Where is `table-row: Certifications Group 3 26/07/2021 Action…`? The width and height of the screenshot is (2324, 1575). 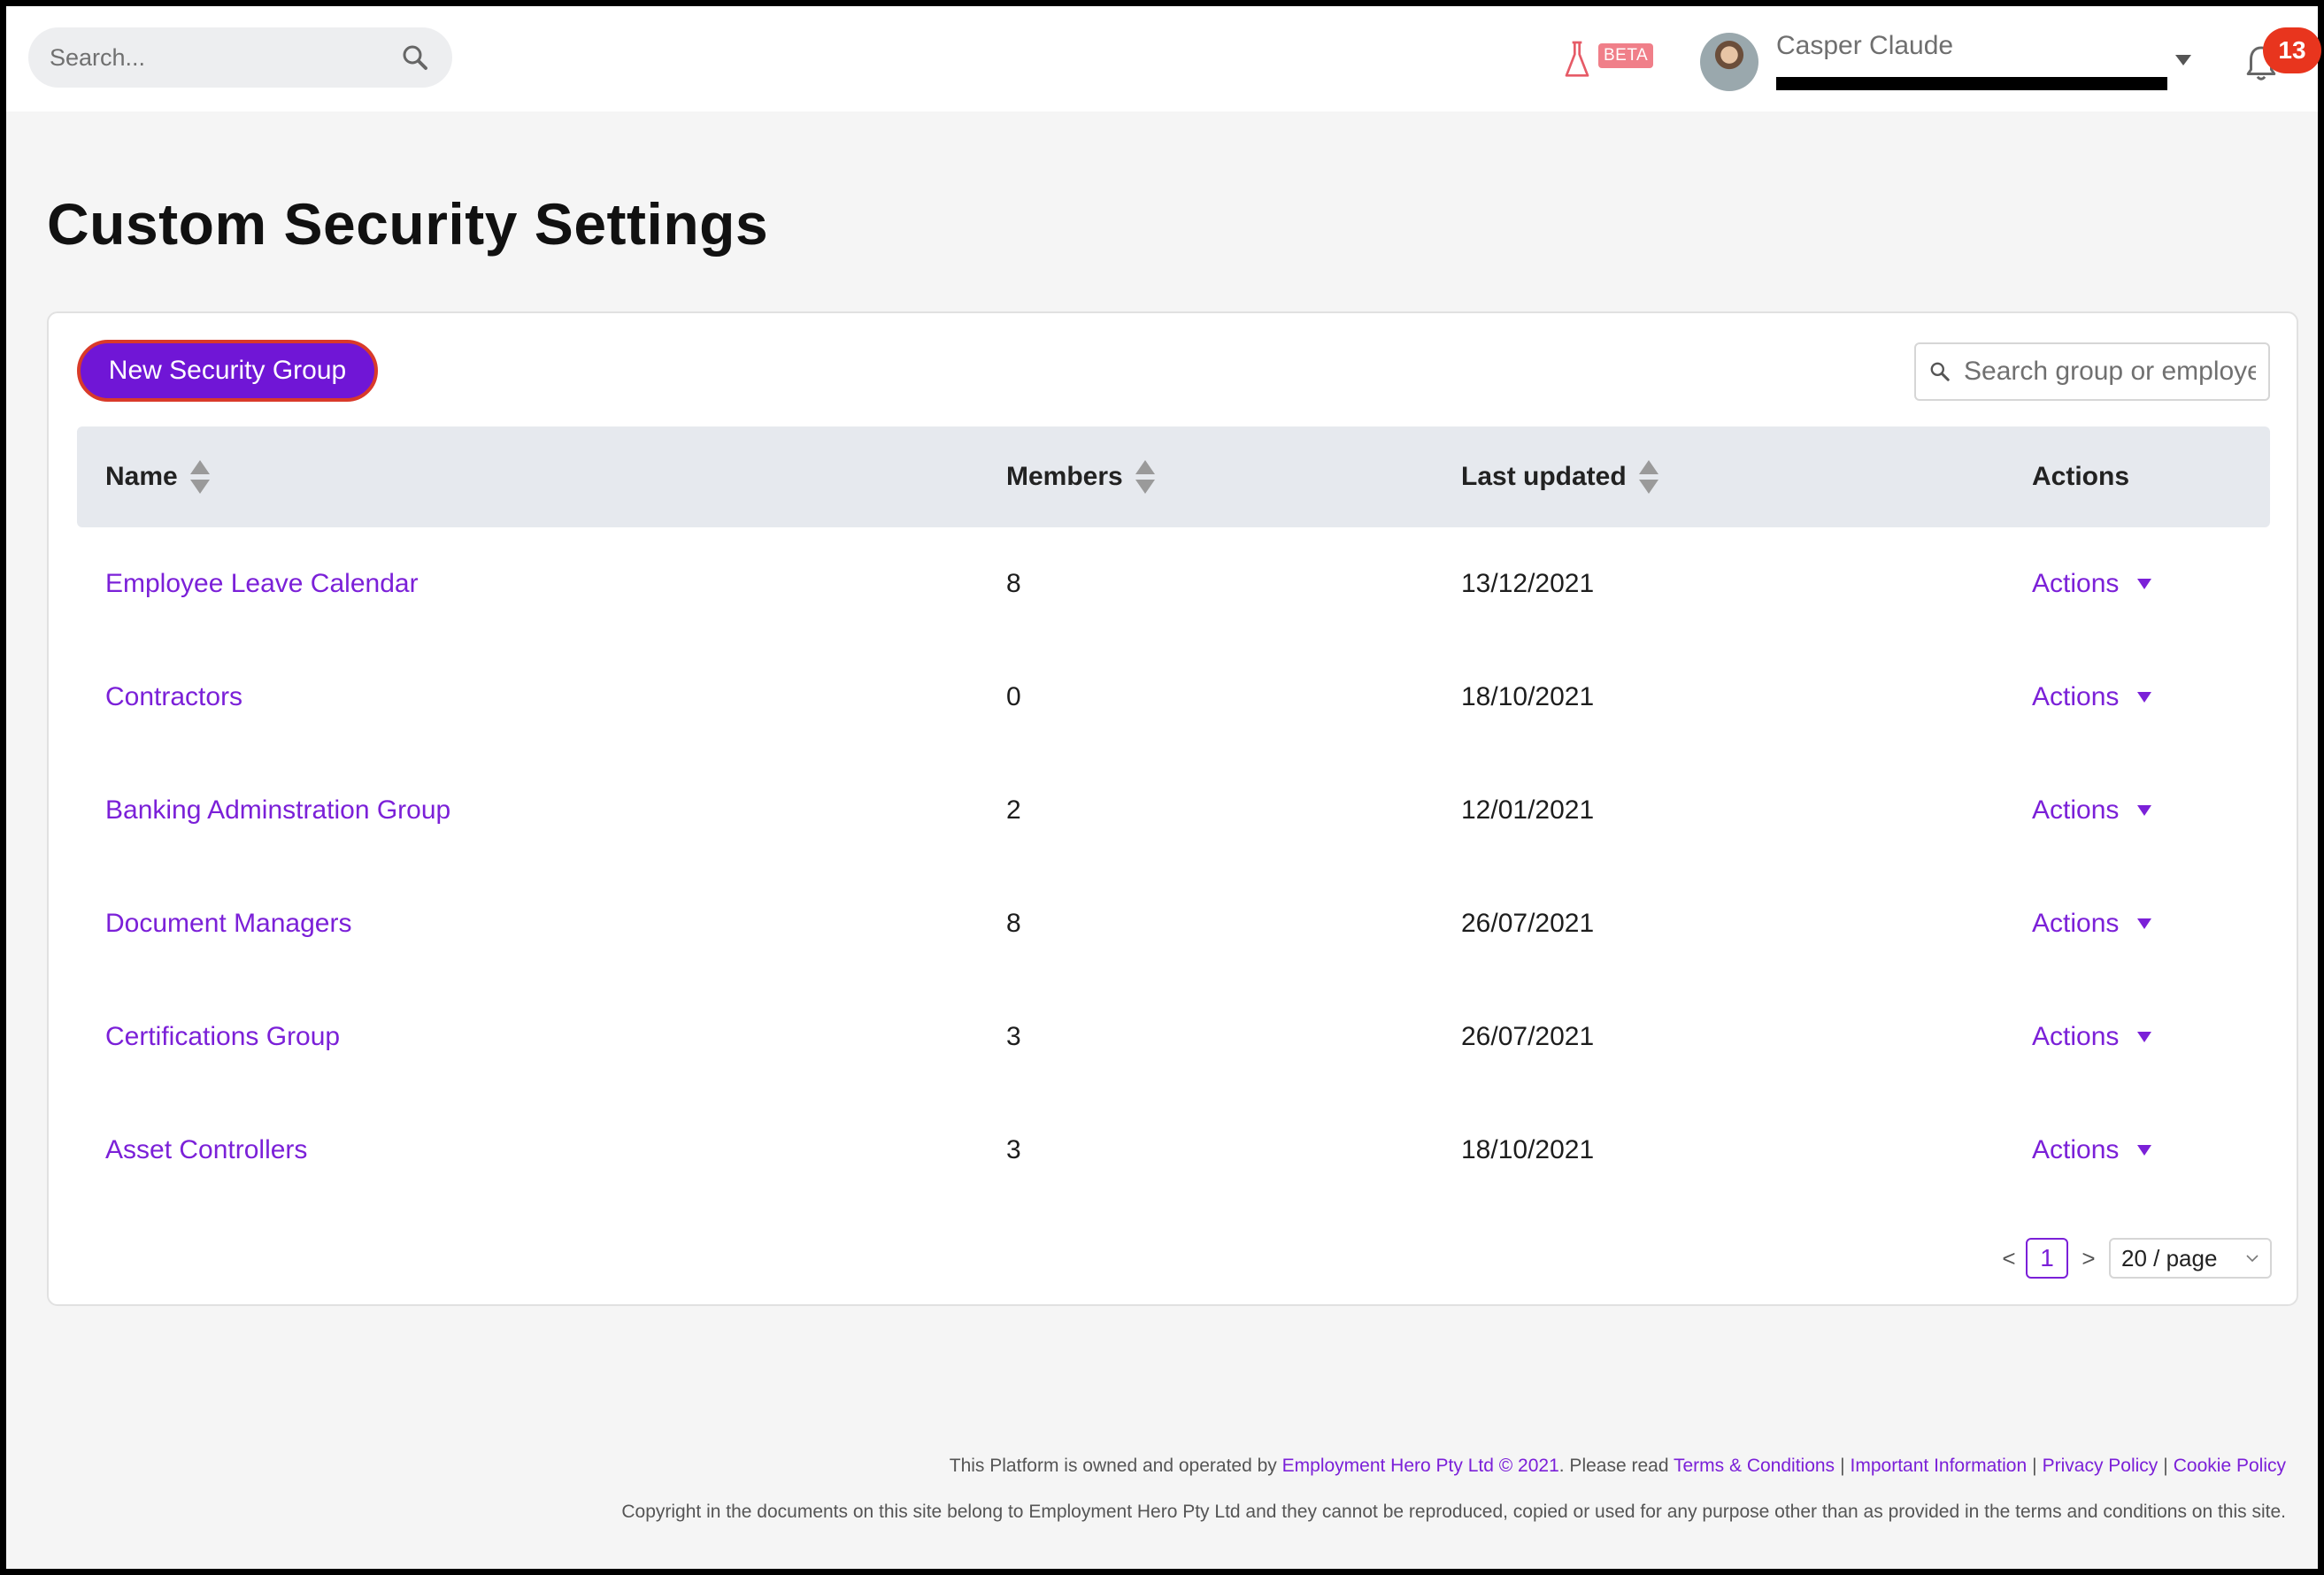
table-row: Certifications Group 3 26/07/2021 Action… is located at coordinates (1173, 1037).